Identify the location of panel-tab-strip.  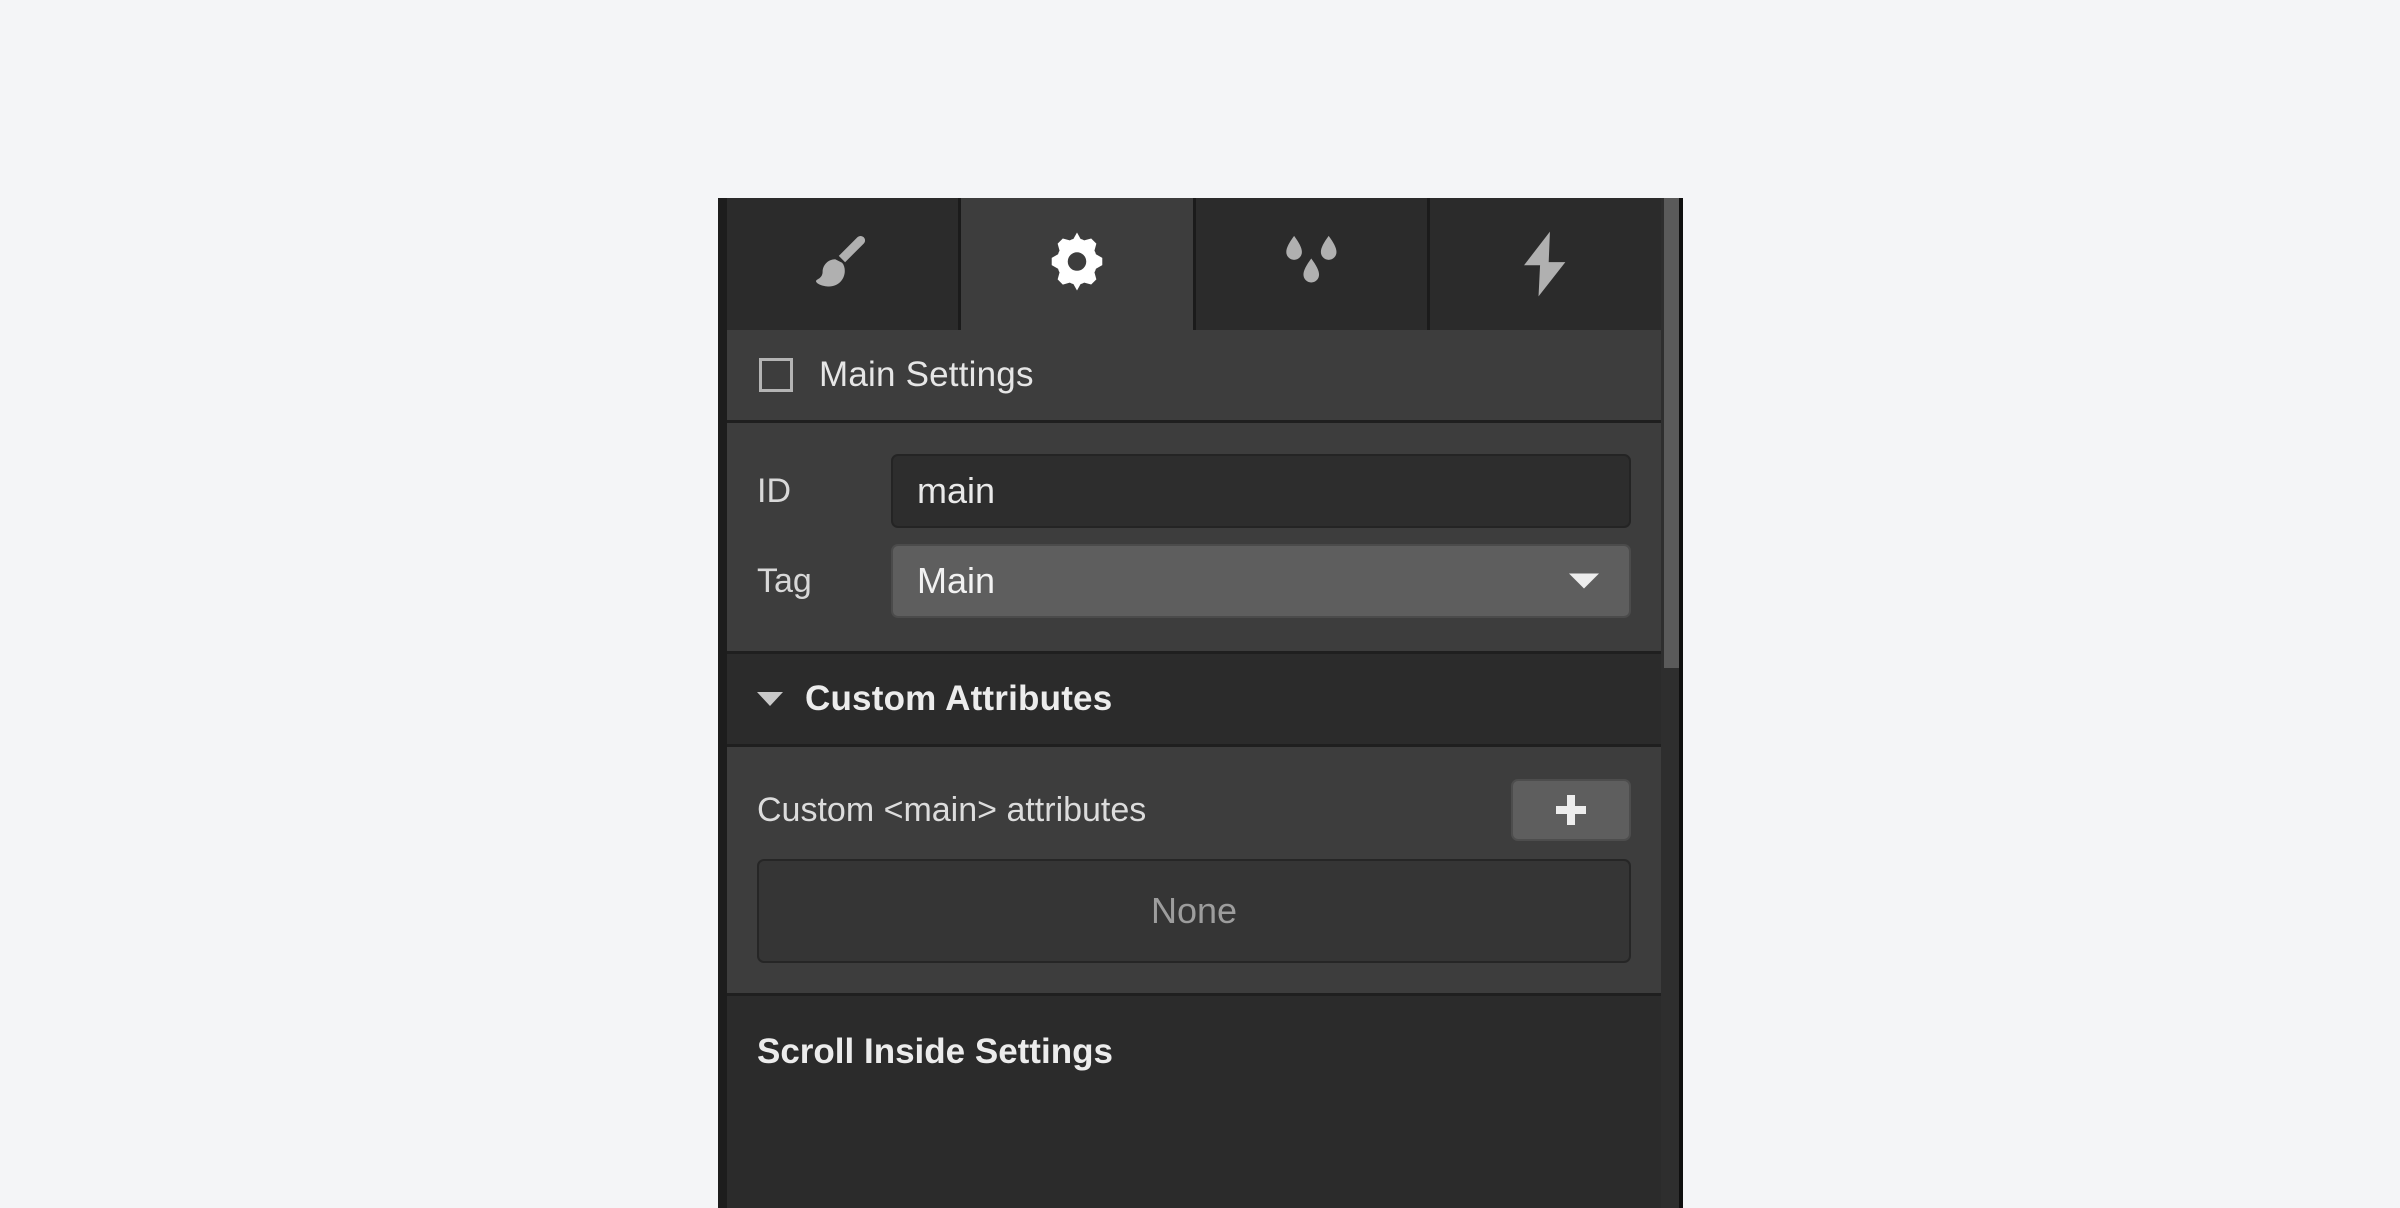
(1194, 264).